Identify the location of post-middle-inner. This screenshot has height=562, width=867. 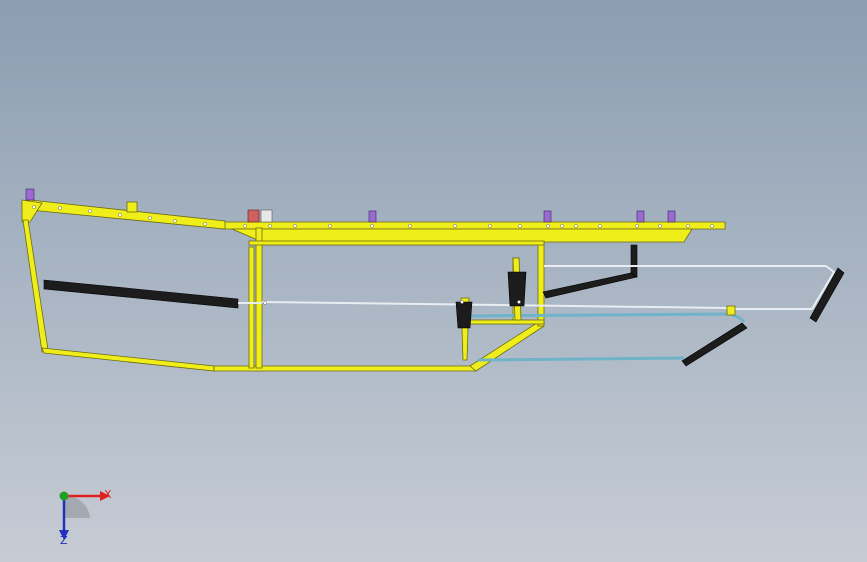
(251, 307).